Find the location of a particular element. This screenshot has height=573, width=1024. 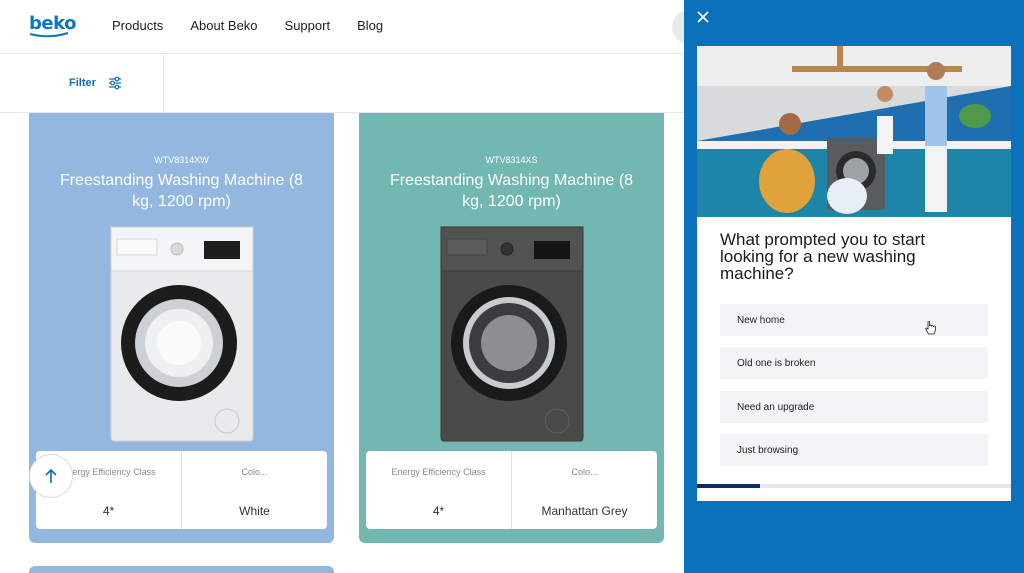

nav-about-beko: About Beko is located at coordinates (223, 25).